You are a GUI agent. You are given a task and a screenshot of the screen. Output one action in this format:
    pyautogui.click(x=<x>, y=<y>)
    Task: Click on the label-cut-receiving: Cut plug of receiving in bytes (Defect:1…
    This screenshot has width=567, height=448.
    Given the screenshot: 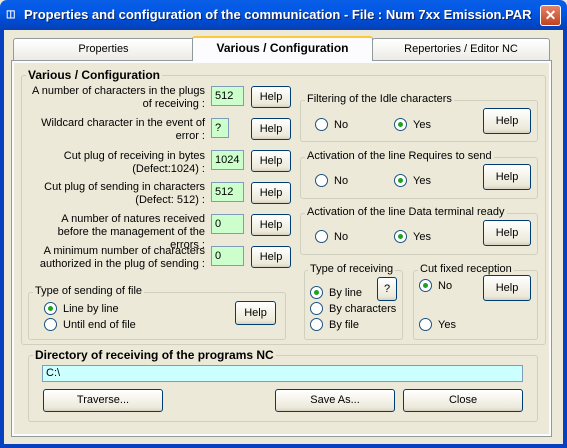 What is the action you would take?
    pyautogui.click(x=134, y=162)
    